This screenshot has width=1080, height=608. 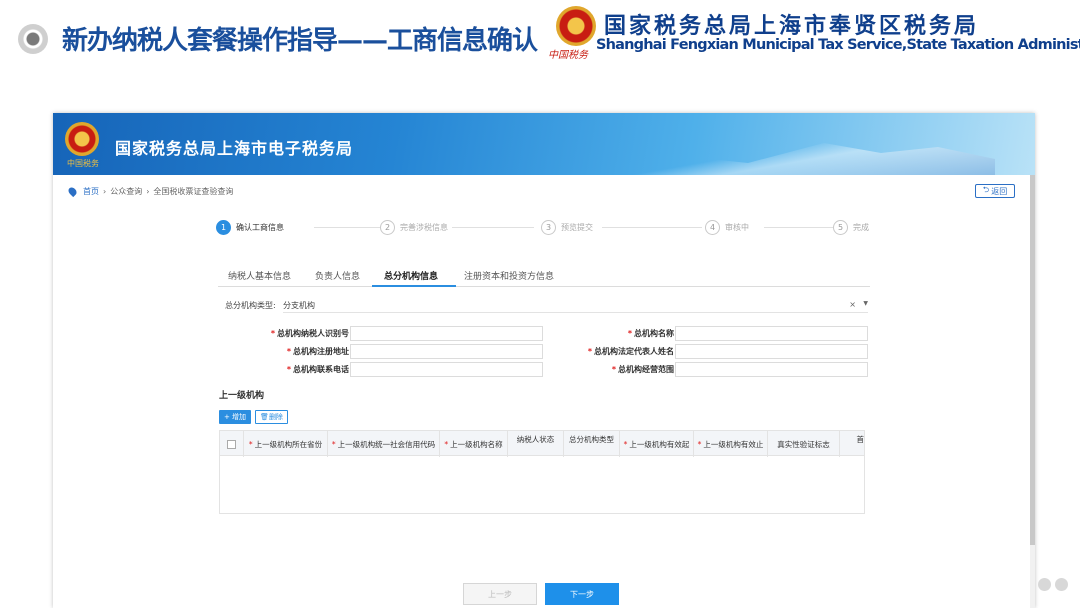 I want to click on step-label: 审核中, so click(x=737, y=227).